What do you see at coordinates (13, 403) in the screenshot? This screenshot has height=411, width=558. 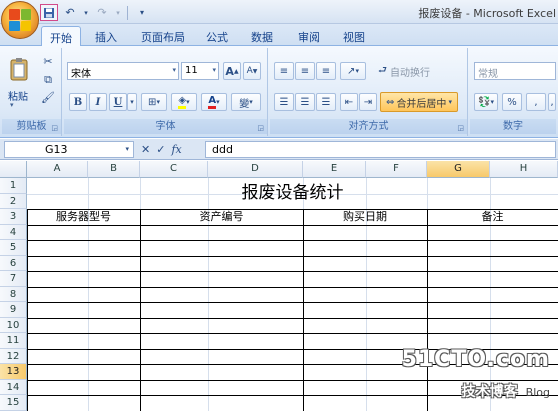 I see `row-header-15: 15` at bounding box center [13, 403].